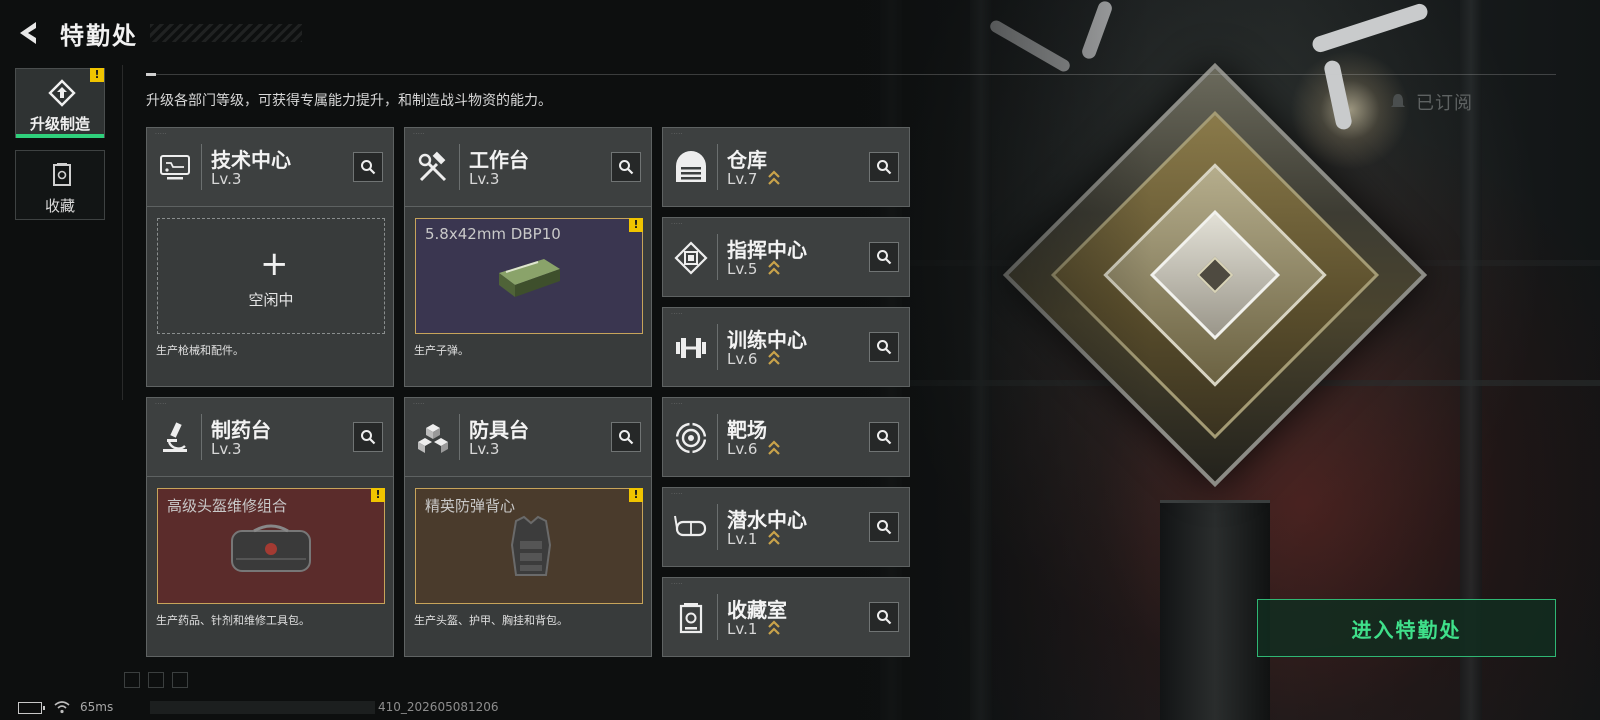 Image resolution: width=1600 pixels, height=720 pixels. What do you see at coordinates (31, 708) in the screenshot?
I see `battery-icon` at bounding box center [31, 708].